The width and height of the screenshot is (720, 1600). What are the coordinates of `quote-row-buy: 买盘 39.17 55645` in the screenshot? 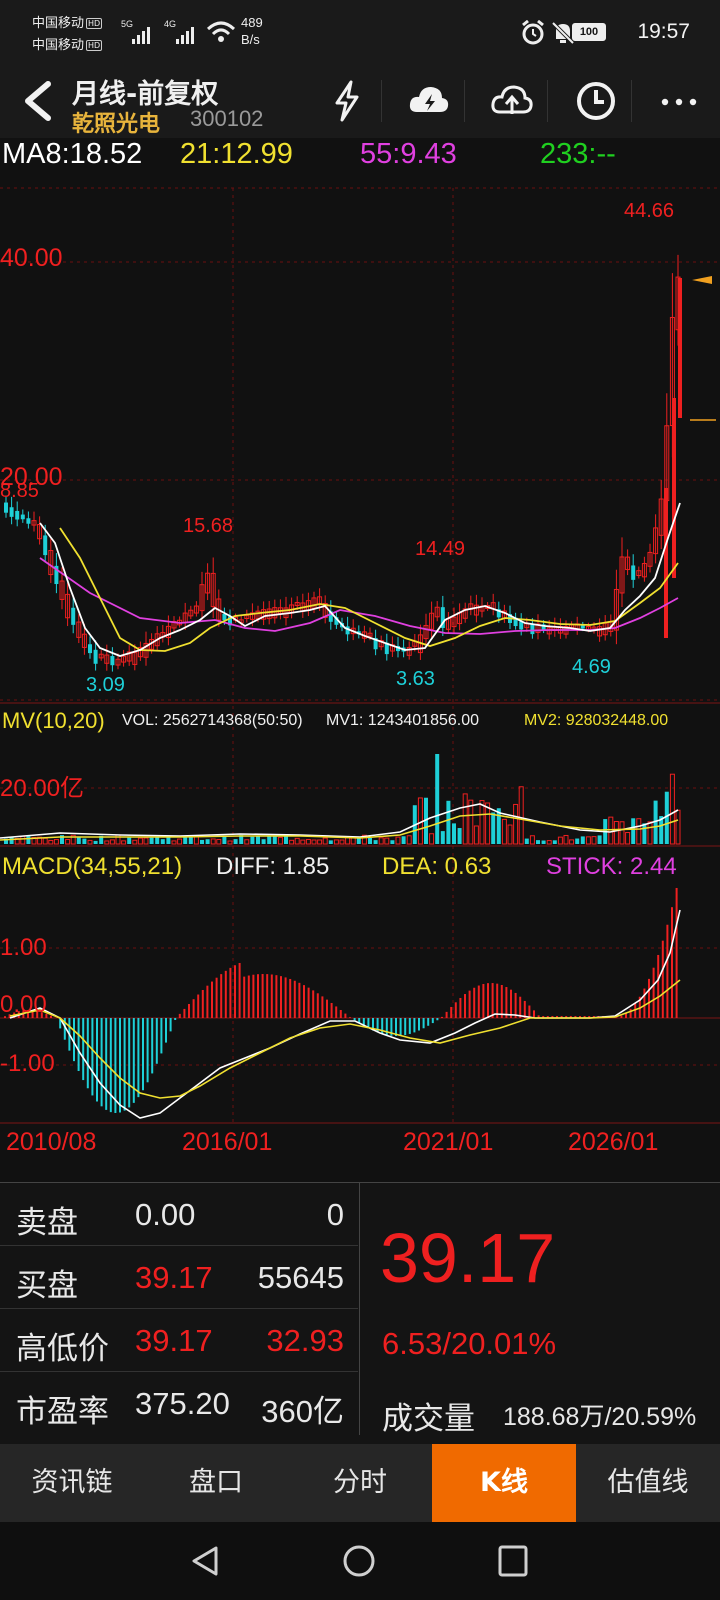 It's located at (179, 1277).